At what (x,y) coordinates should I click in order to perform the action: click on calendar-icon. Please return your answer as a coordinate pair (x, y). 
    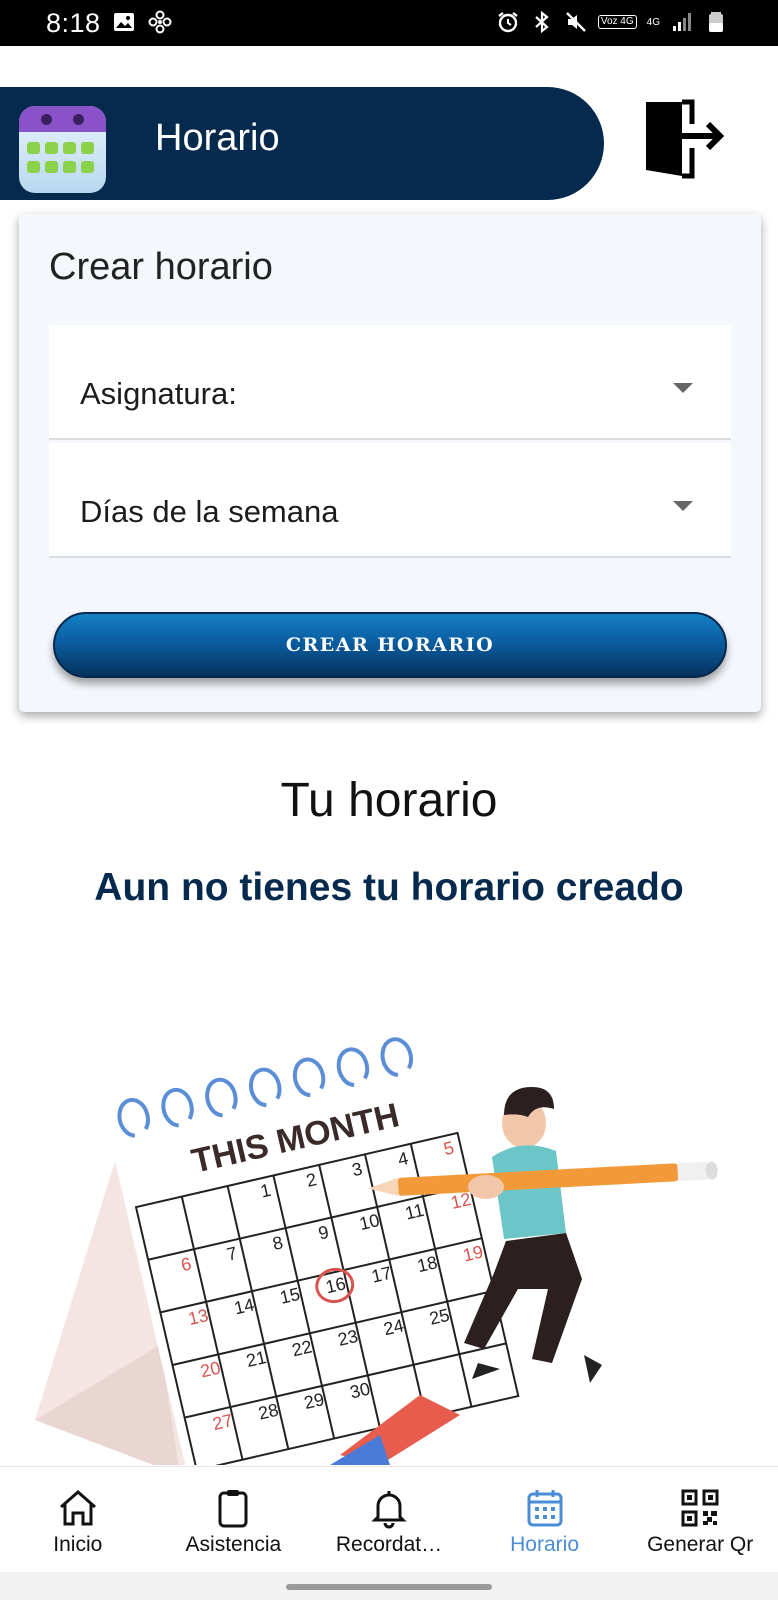
    Looking at the image, I should click on (545, 1508).